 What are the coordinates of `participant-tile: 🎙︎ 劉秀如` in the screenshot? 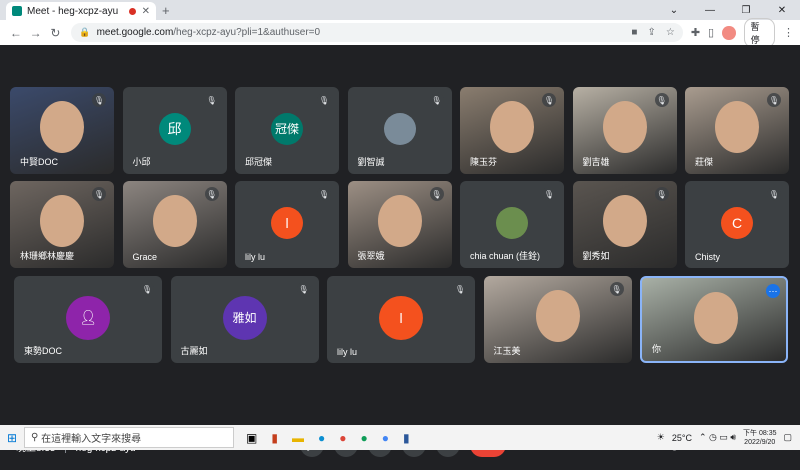 It's located at (624, 224).